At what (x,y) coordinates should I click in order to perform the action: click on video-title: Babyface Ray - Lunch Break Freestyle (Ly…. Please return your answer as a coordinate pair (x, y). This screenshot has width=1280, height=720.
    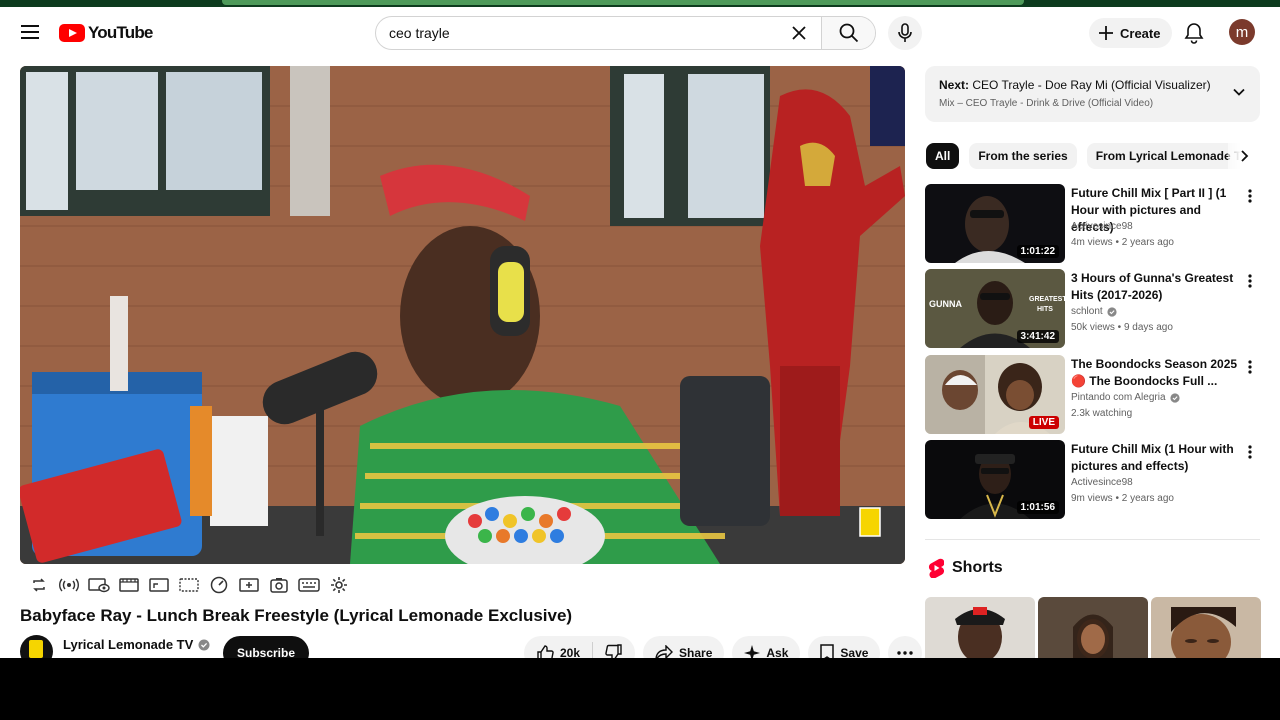
    Looking at the image, I should click on (296, 615).